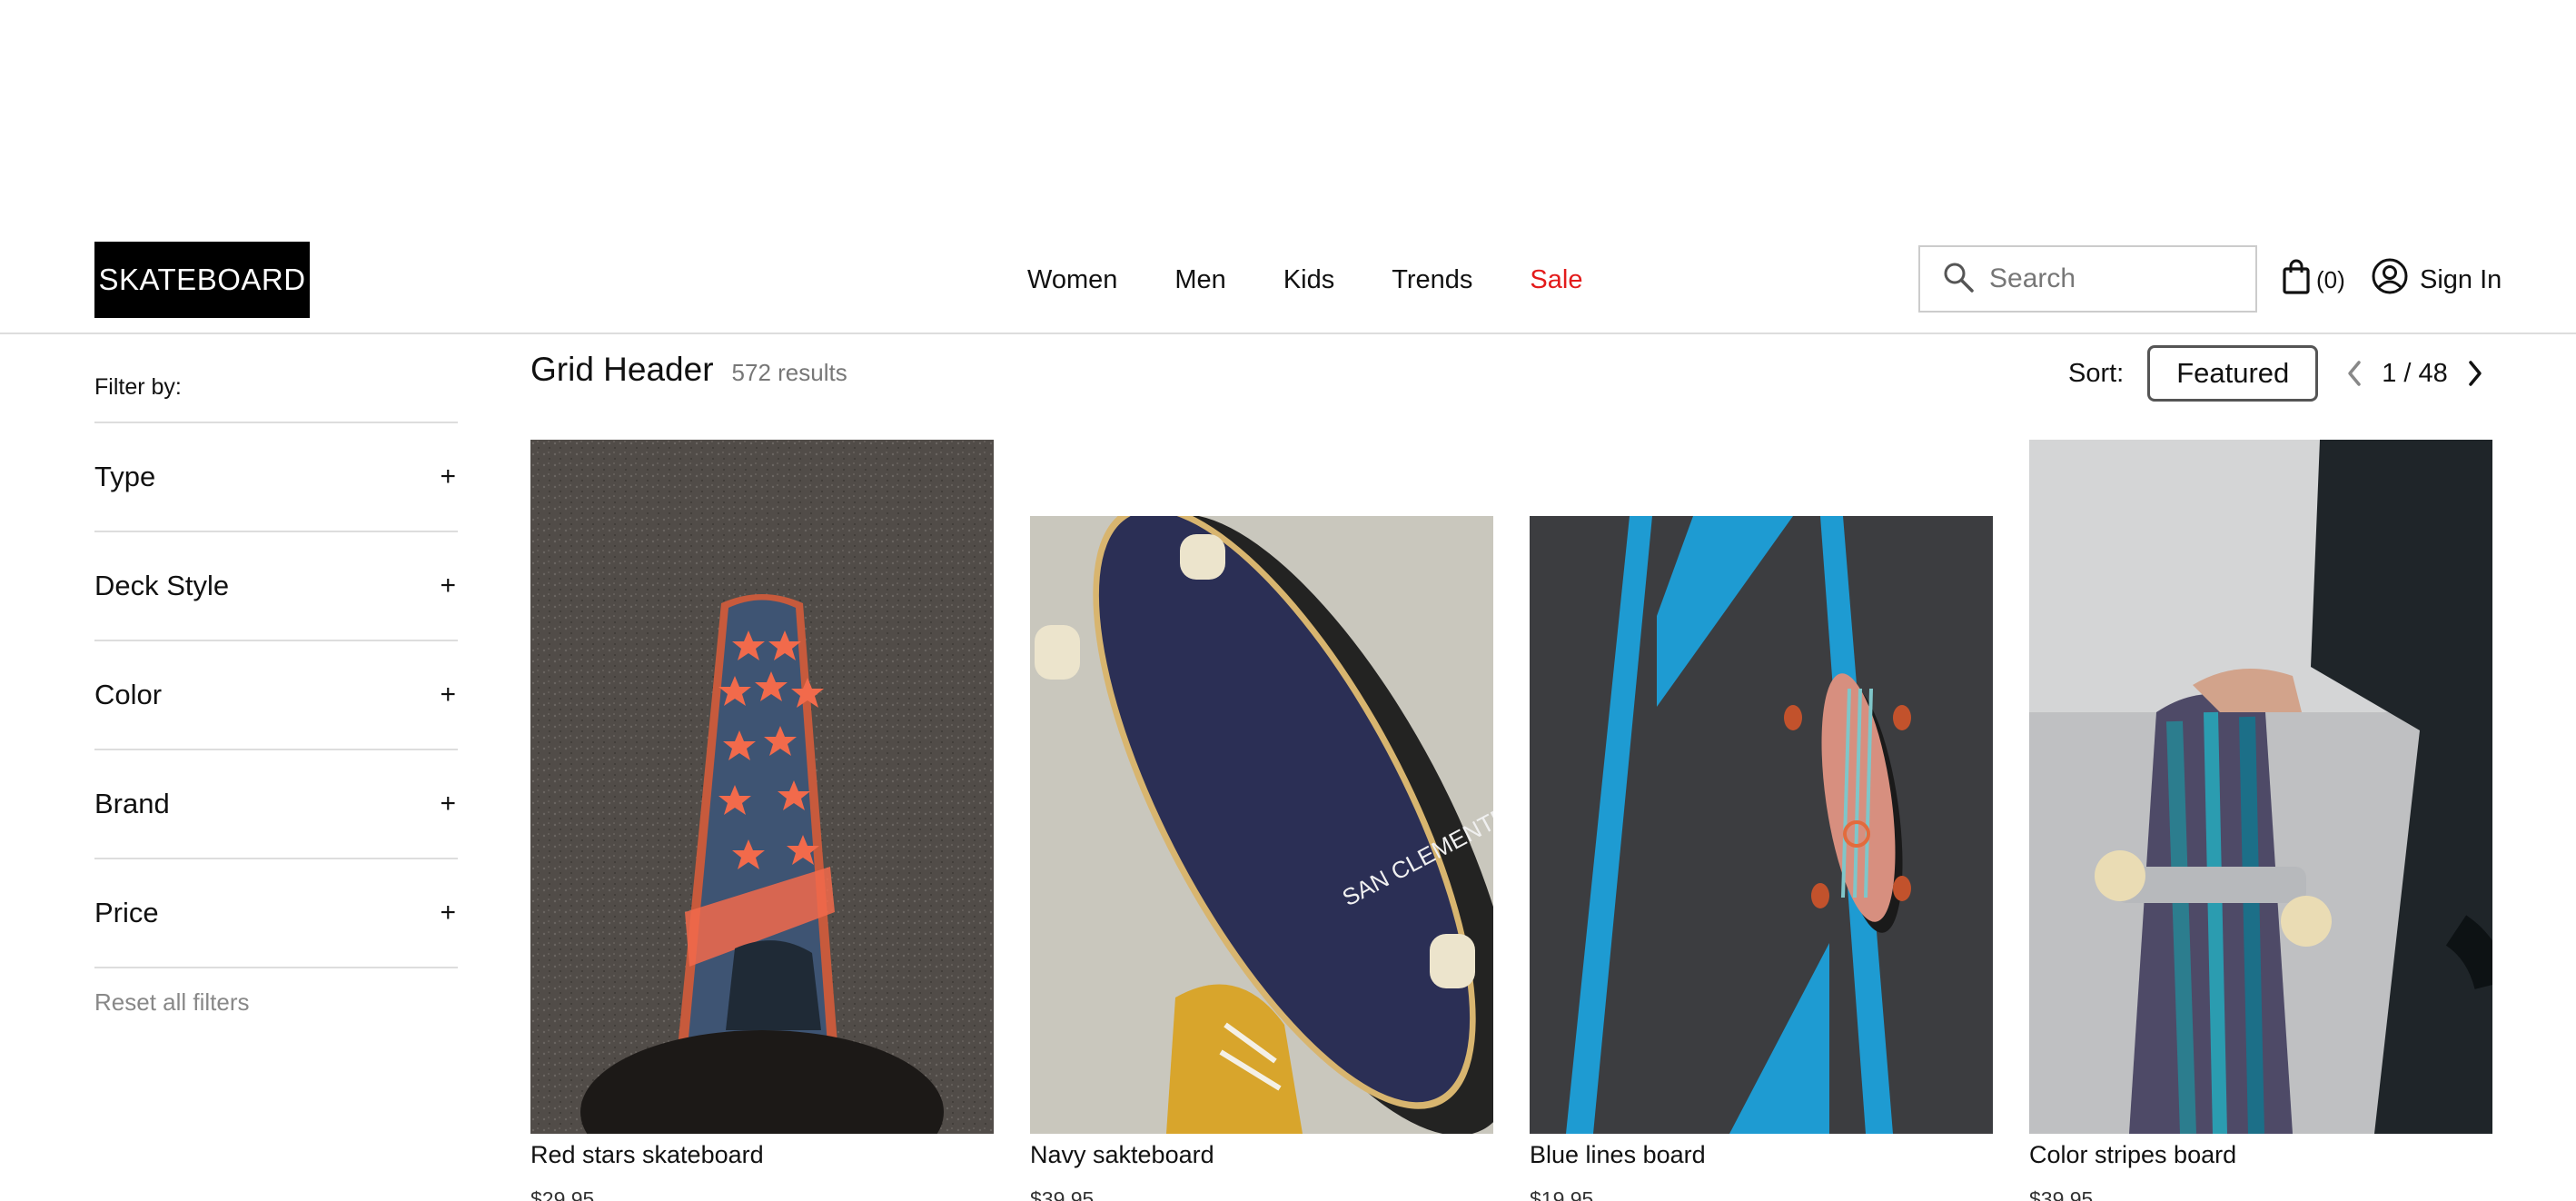 This screenshot has width=2576, height=1201. Describe the element at coordinates (2233, 373) in the screenshot. I see `sort-select: Featured` at that location.